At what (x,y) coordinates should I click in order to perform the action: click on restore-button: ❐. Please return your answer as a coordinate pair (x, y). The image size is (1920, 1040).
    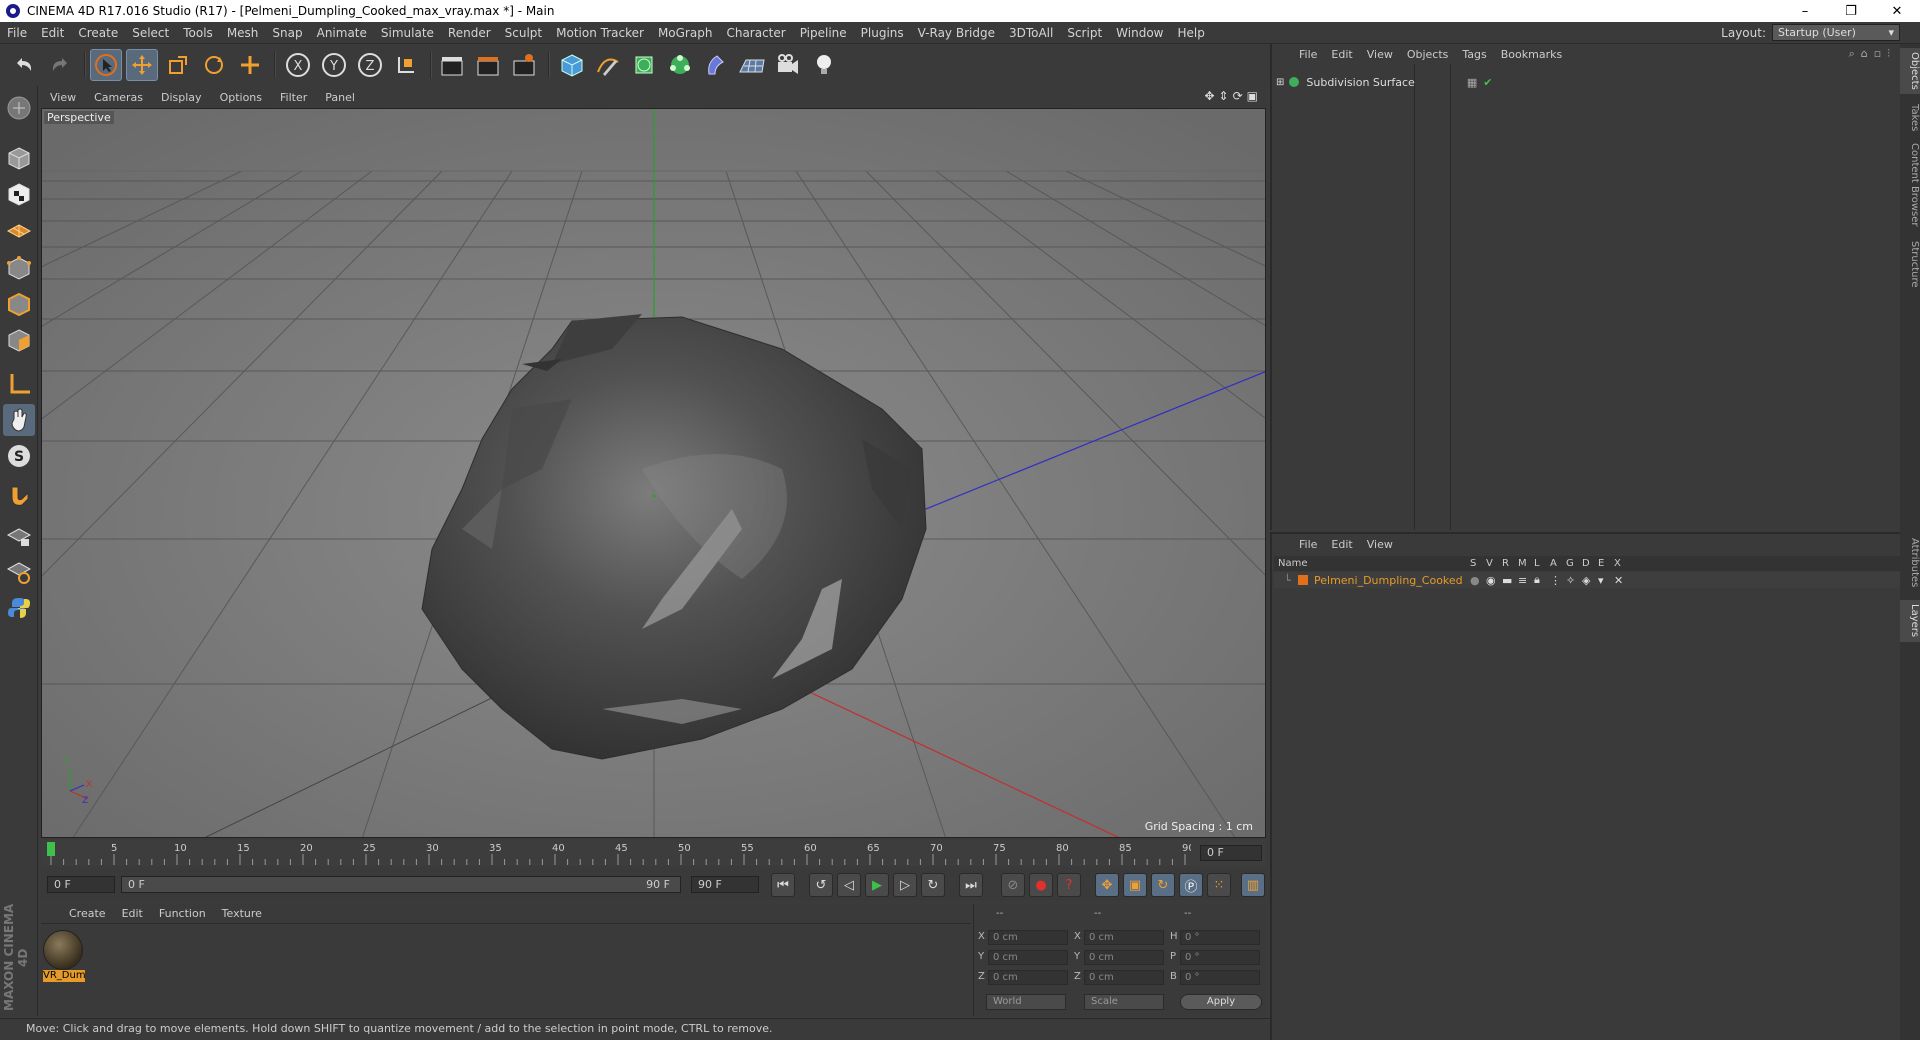
    Looking at the image, I should click on (1851, 11).